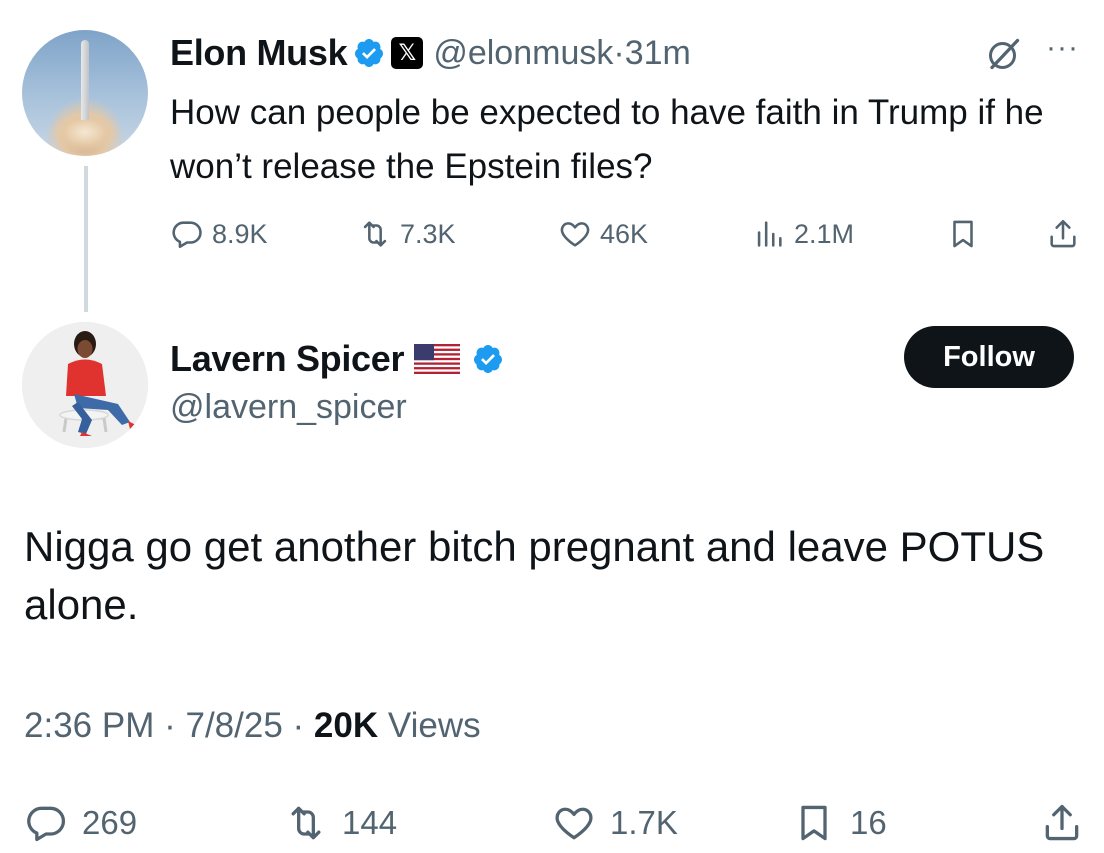 This screenshot has height=853, width=1104. What do you see at coordinates (370, 822) in the screenshot?
I see `reply-repost-count: 144` at bounding box center [370, 822].